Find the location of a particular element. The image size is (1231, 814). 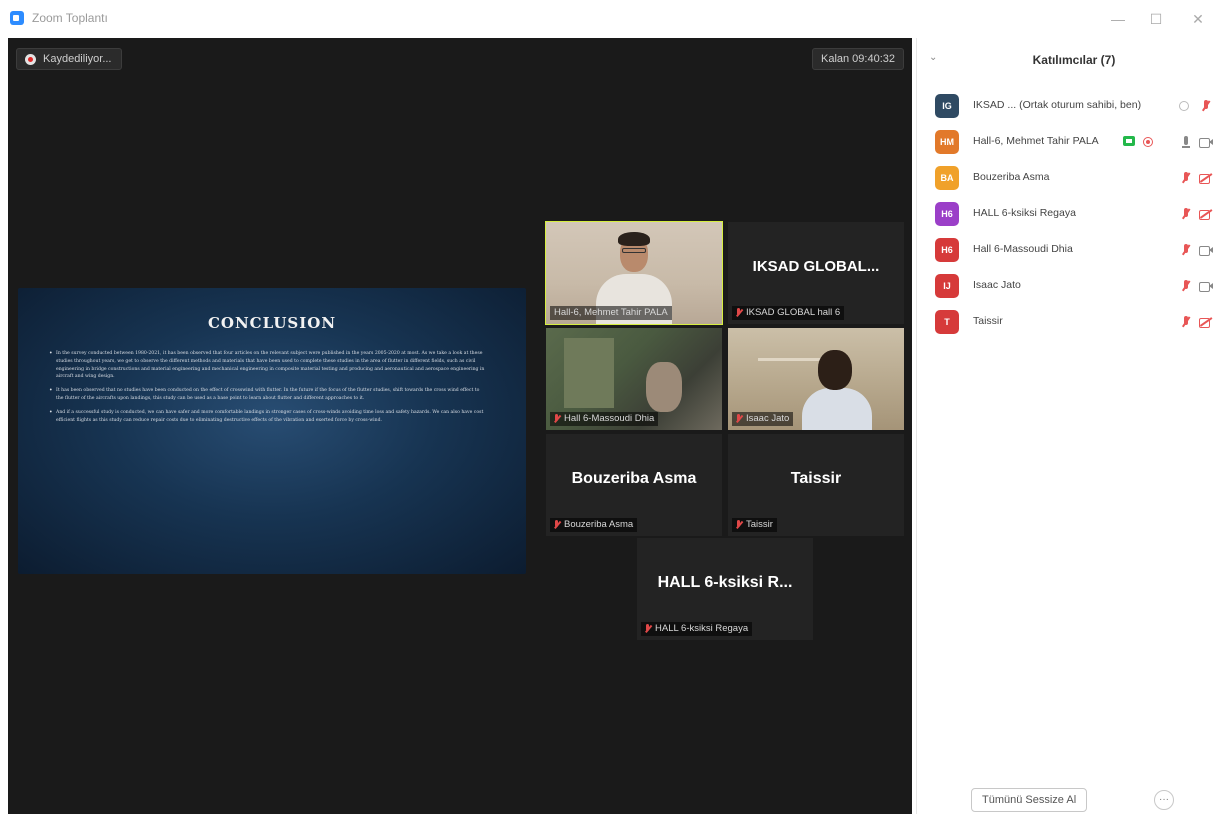

tile-name-label: Bouzeriba Asma is located at coordinates (594, 525).